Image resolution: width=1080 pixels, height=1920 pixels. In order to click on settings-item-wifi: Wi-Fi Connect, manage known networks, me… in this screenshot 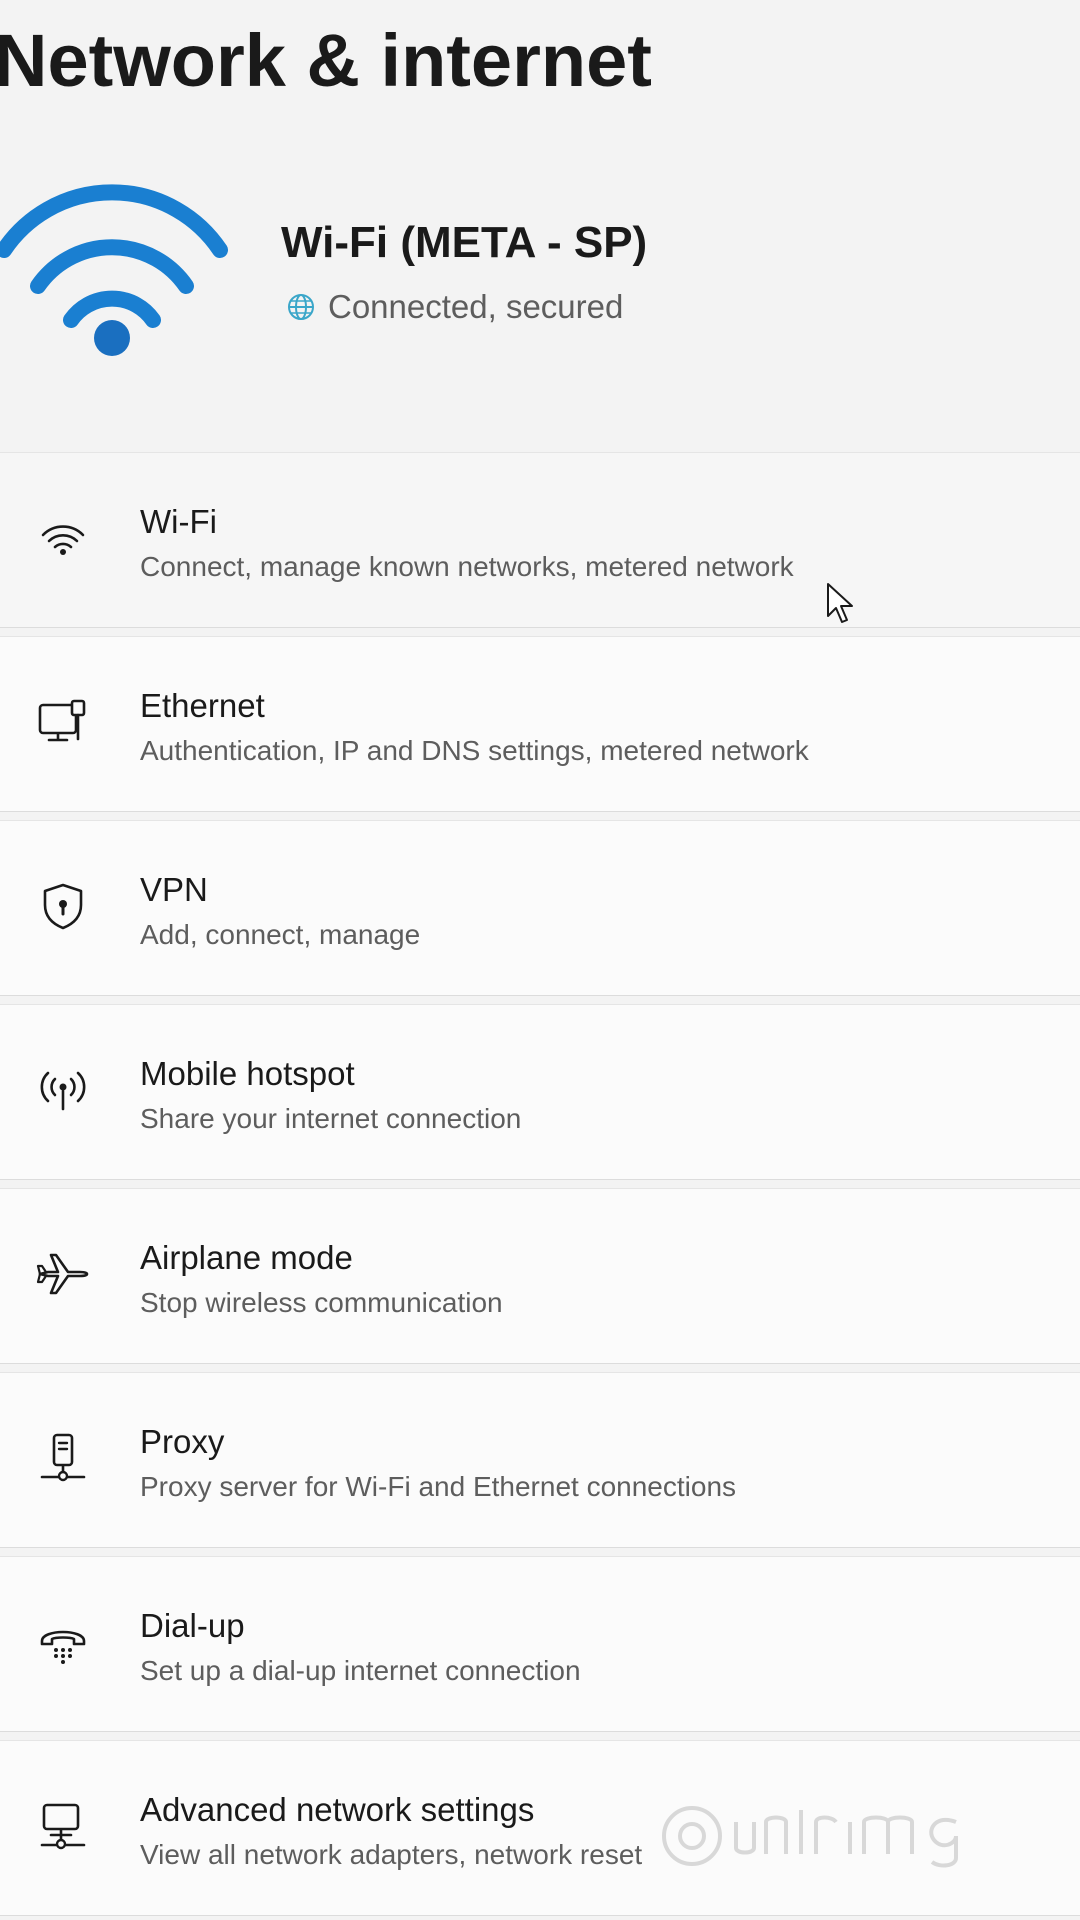, I will do `click(540, 540)`.